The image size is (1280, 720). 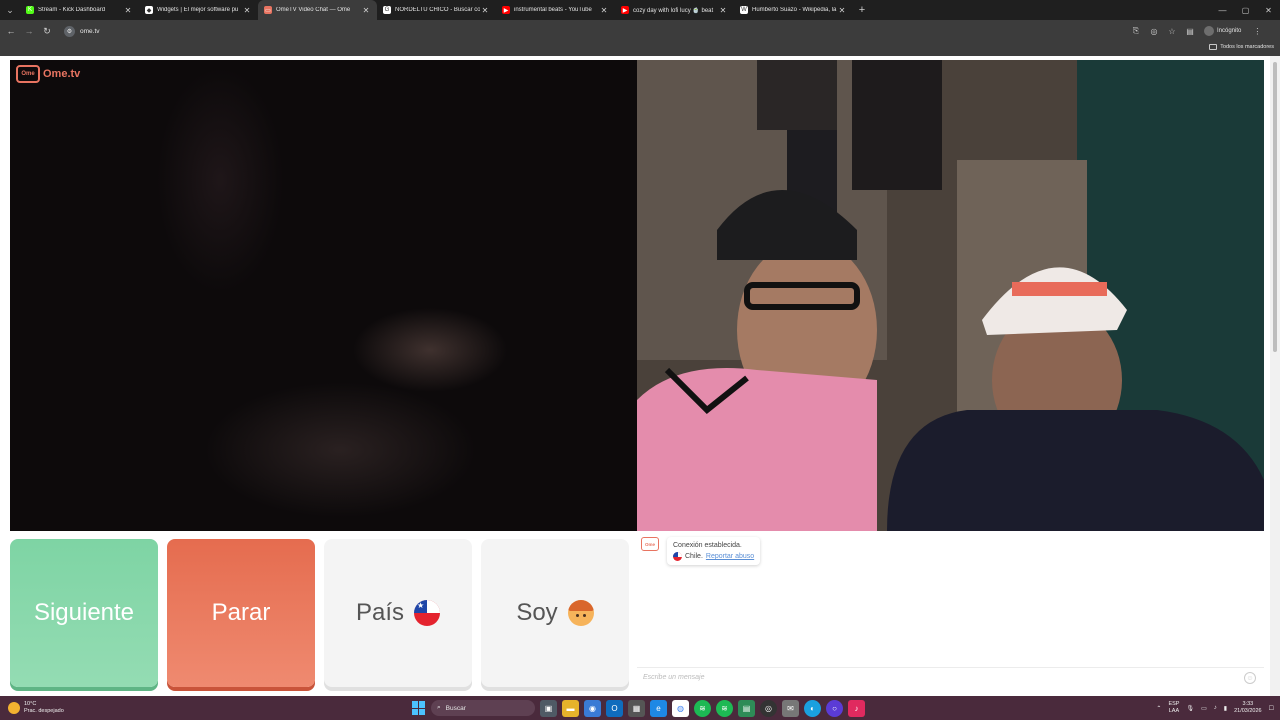 I want to click on scrollbar-thumb, so click(x=1275, y=207).